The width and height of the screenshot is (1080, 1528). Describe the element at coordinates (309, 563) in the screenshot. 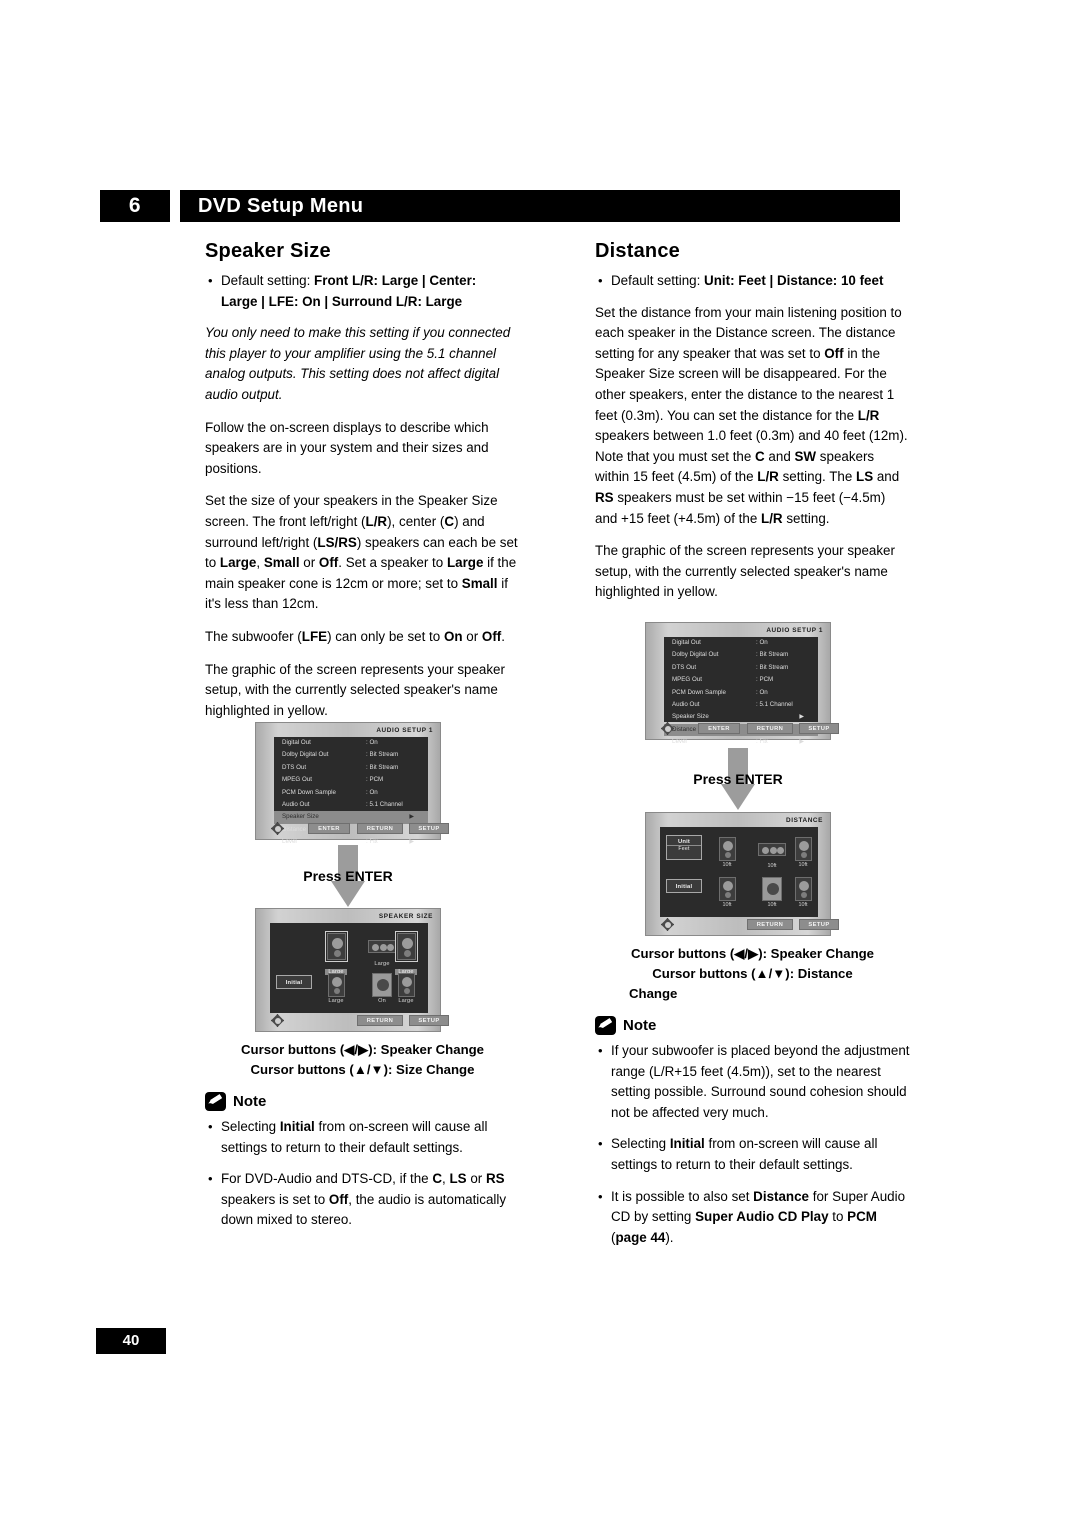

I see `t: or` at that location.